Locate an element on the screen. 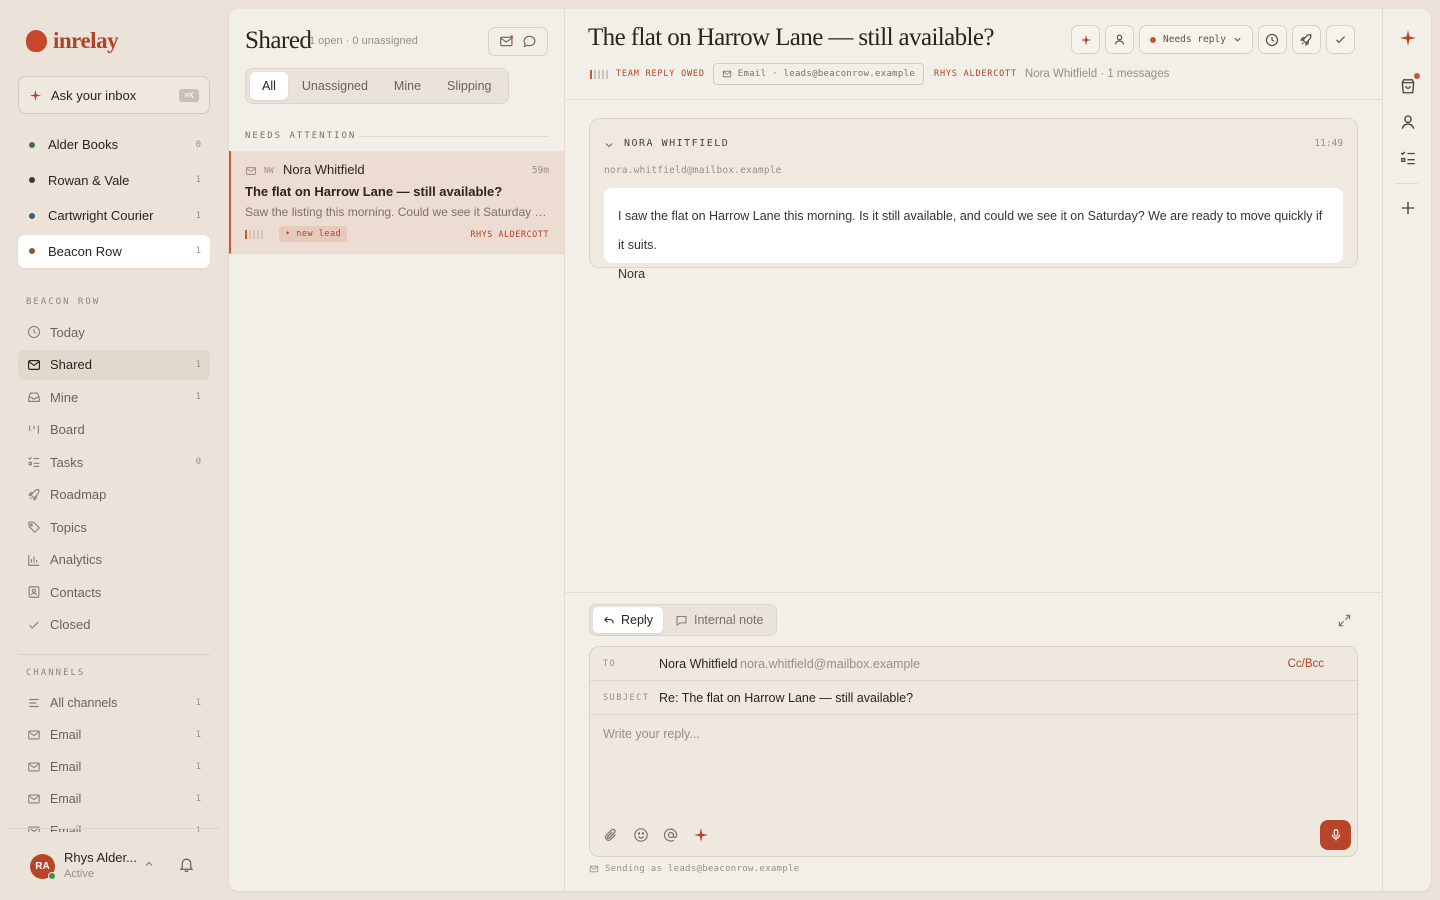 The image size is (1440, 900). user-icon is located at coordinates (1408, 122).